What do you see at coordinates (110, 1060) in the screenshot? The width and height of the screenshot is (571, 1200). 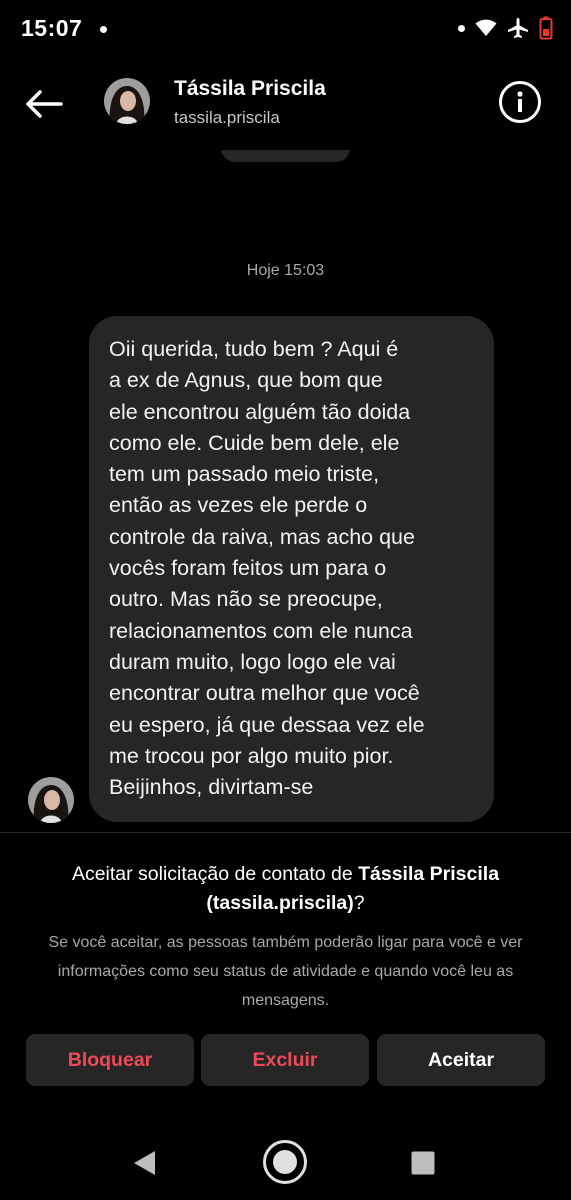 I see `block-button: Bloquear` at bounding box center [110, 1060].